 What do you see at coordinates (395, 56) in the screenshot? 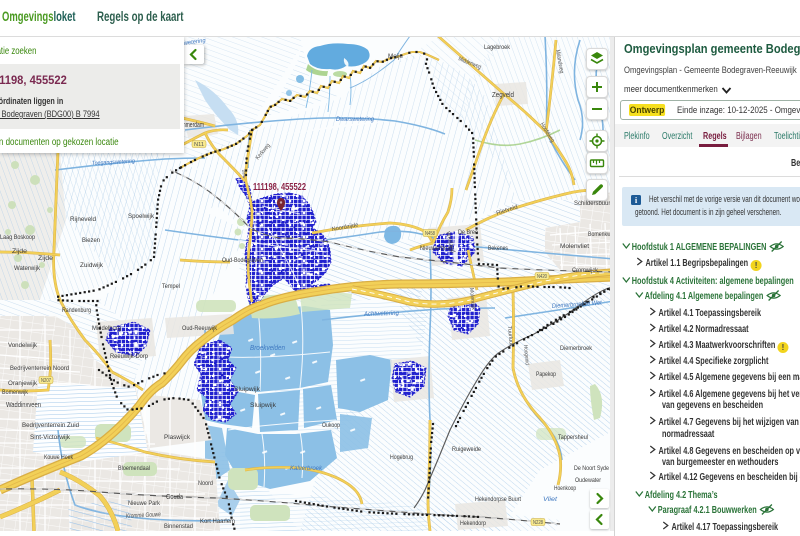
I see `svg-text: Meije` at bounding box center [395, 56].